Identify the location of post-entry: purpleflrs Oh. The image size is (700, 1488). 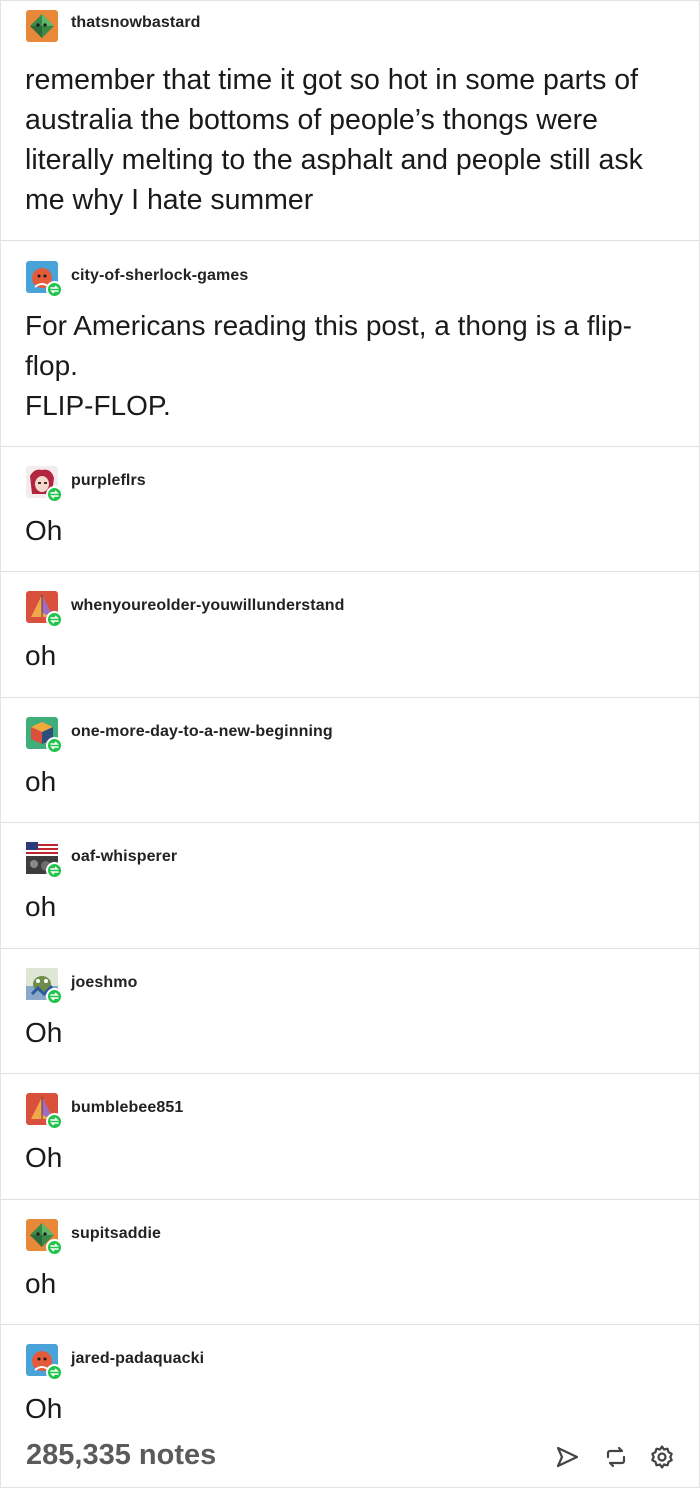
(350, 509).